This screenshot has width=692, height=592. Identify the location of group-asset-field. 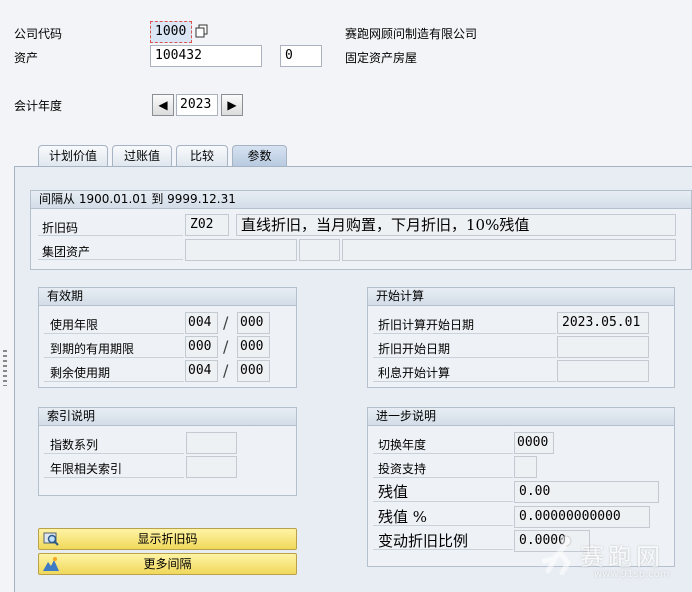
(241, 250).